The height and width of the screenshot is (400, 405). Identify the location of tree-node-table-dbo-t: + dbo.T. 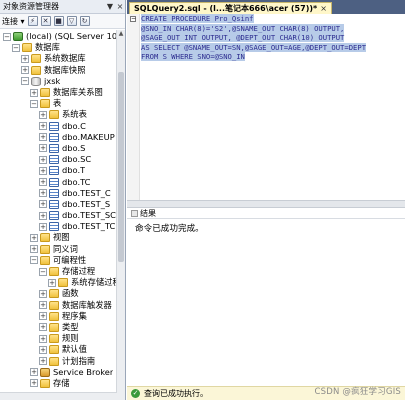
(62, 170).